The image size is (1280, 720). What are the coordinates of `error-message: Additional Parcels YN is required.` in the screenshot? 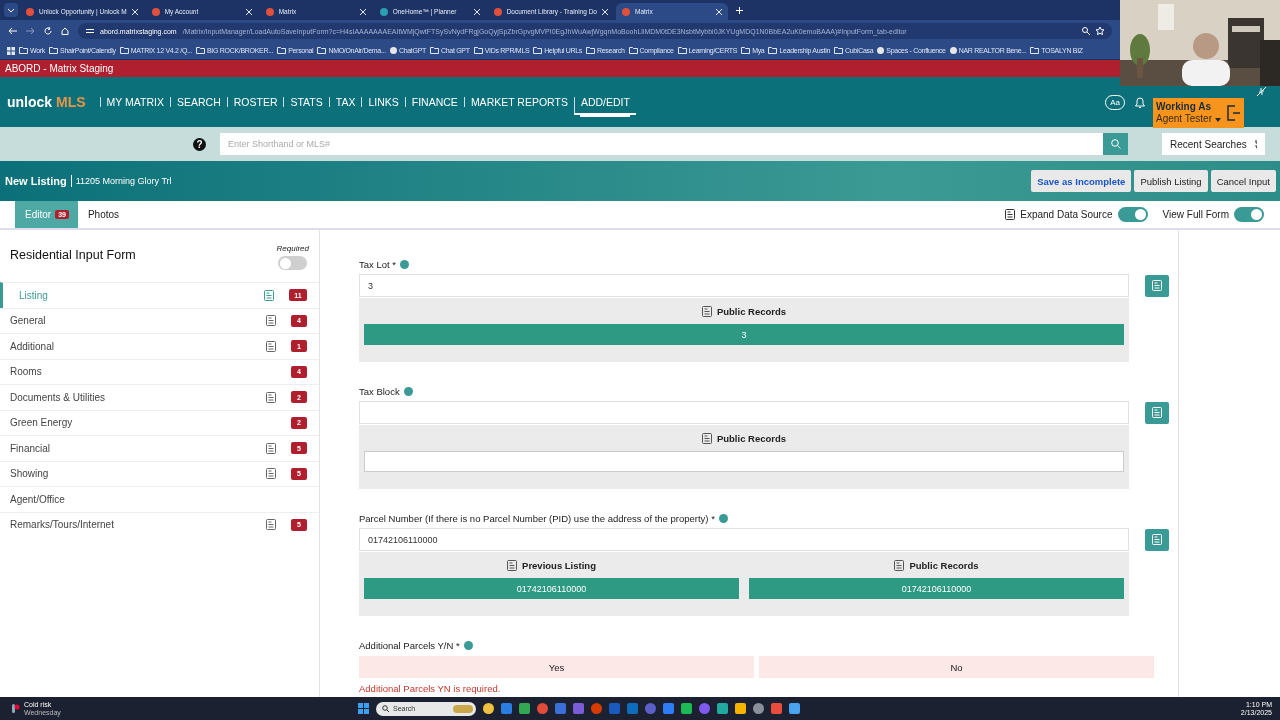 It's located at (430, 688).